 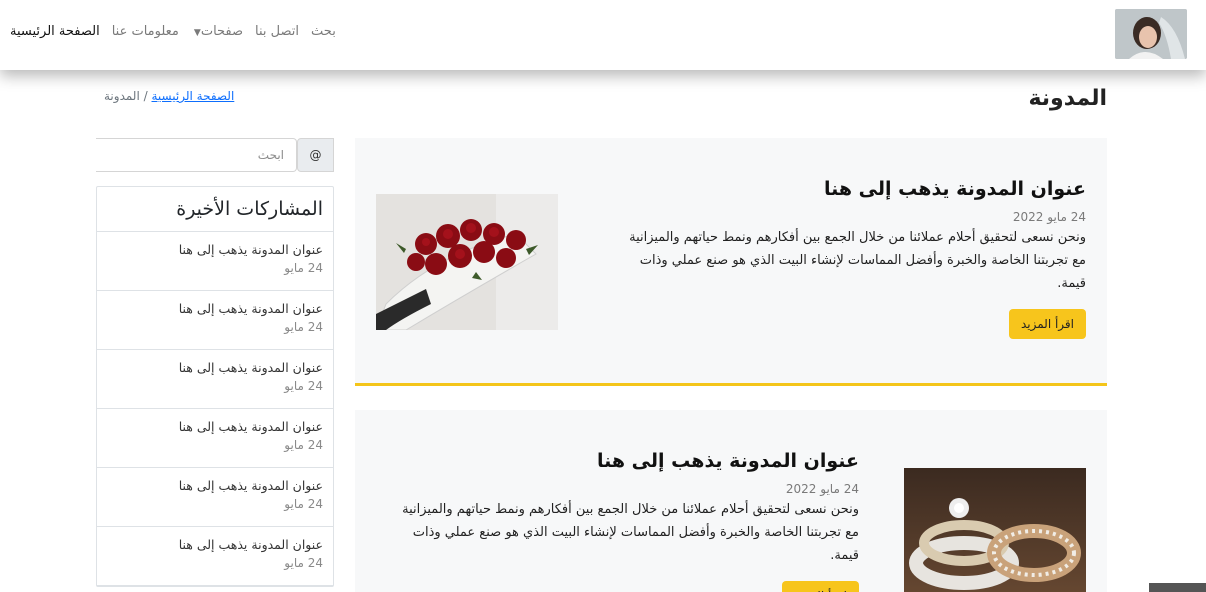 I want to click on breadcrumb-current: المدونة, so click(x=122, y=96).